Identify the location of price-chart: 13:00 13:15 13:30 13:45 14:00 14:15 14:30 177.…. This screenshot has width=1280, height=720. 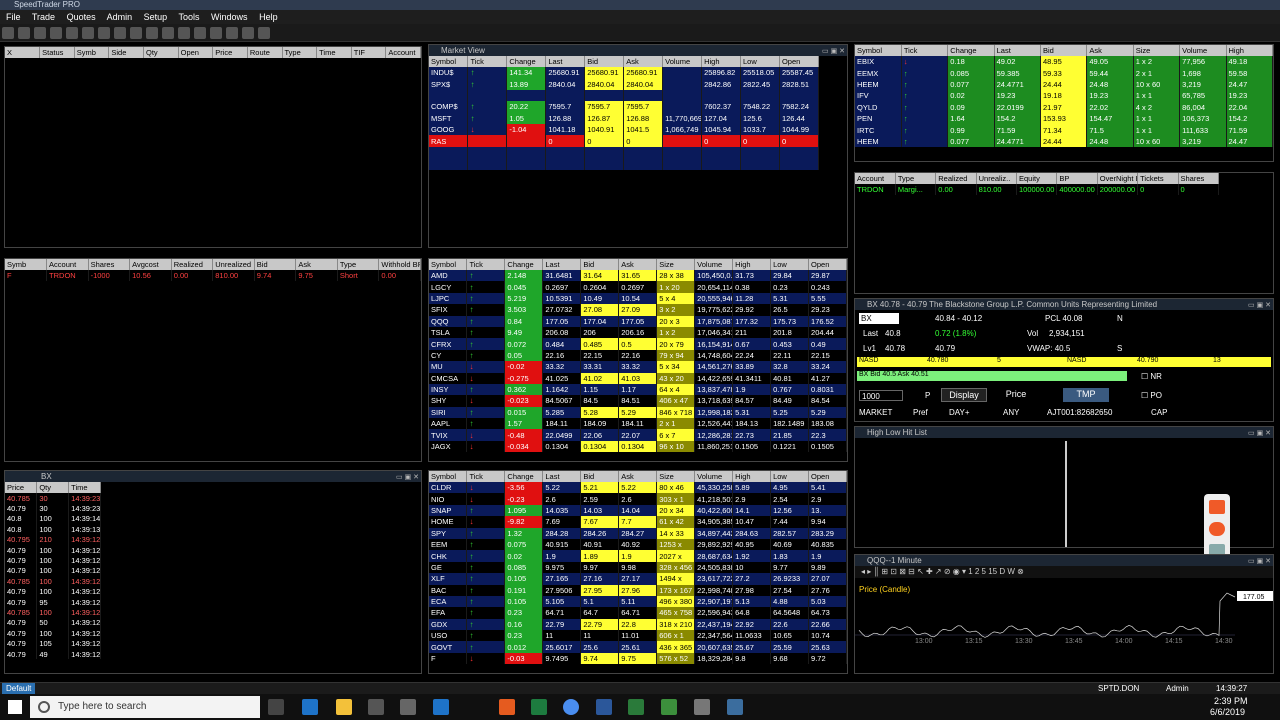
(1064, 626).